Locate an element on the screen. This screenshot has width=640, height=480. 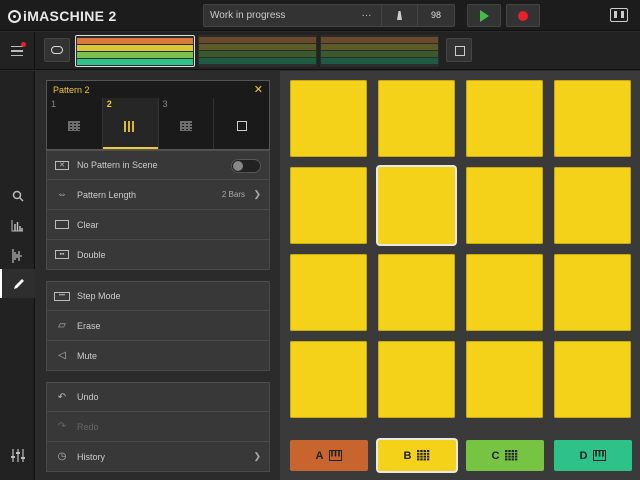
play-icon is located at coordinates (484, 15).